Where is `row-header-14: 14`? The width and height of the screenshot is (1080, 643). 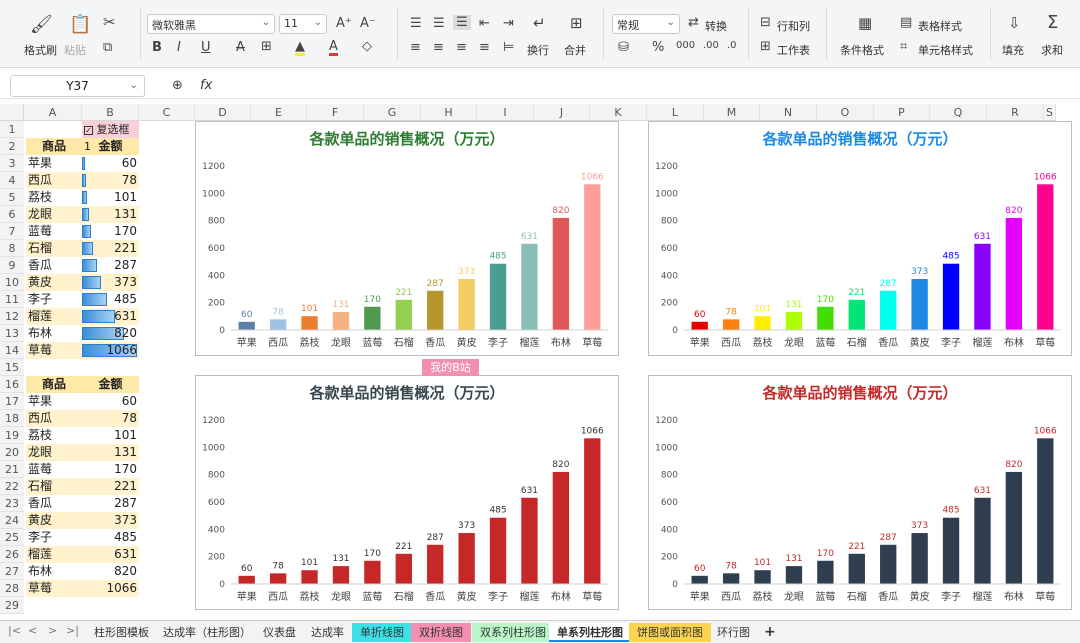 row-header-14: 14 is located at coordinates (12, 350).